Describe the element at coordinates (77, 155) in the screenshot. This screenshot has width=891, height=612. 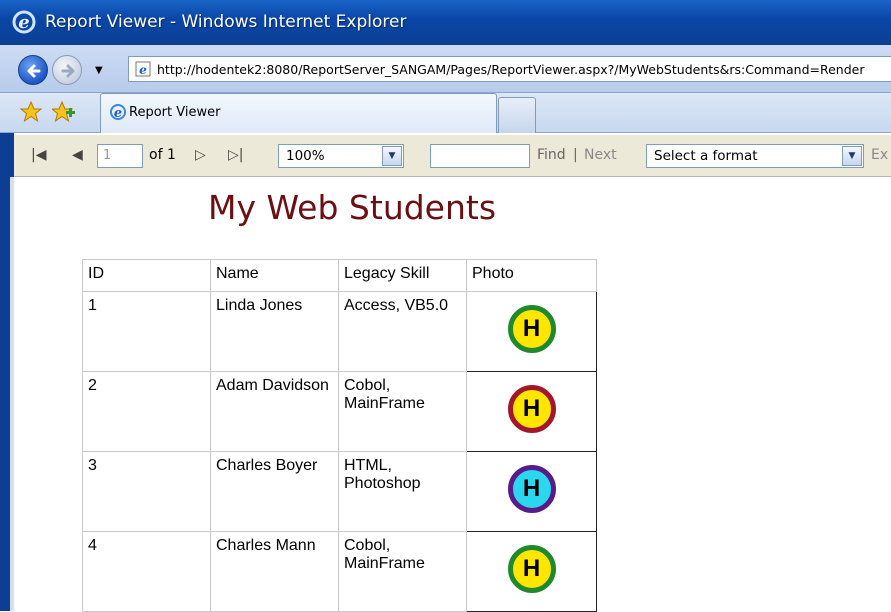
I see `previous-page-icon: ◀` at that location.